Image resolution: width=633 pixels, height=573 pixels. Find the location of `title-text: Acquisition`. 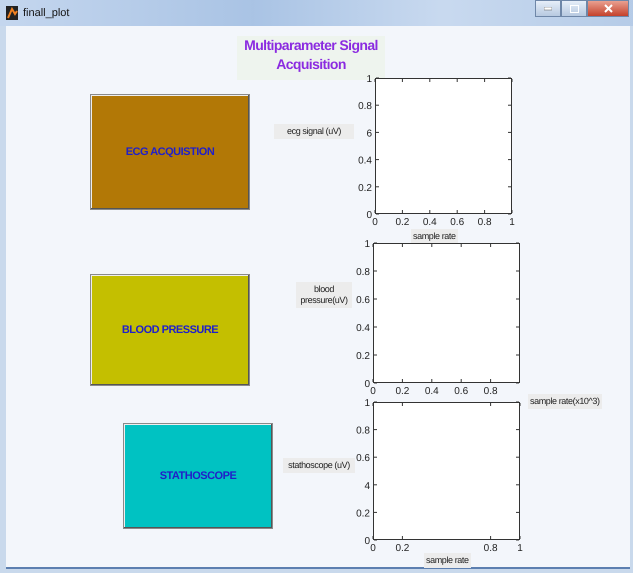

title-text: Acquisition is located at coordinates (311, 64).